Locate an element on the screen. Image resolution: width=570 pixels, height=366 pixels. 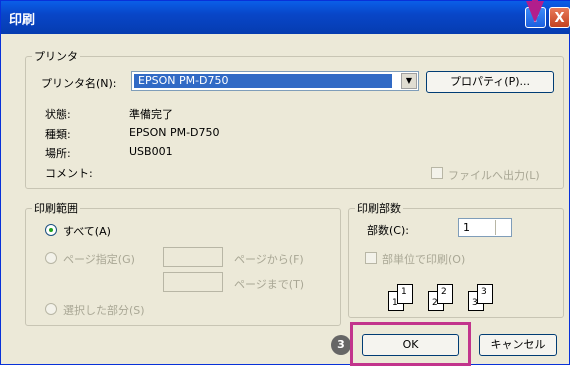
printer-name-label: プリンタ名(N): is located at coordinates (79, 83).